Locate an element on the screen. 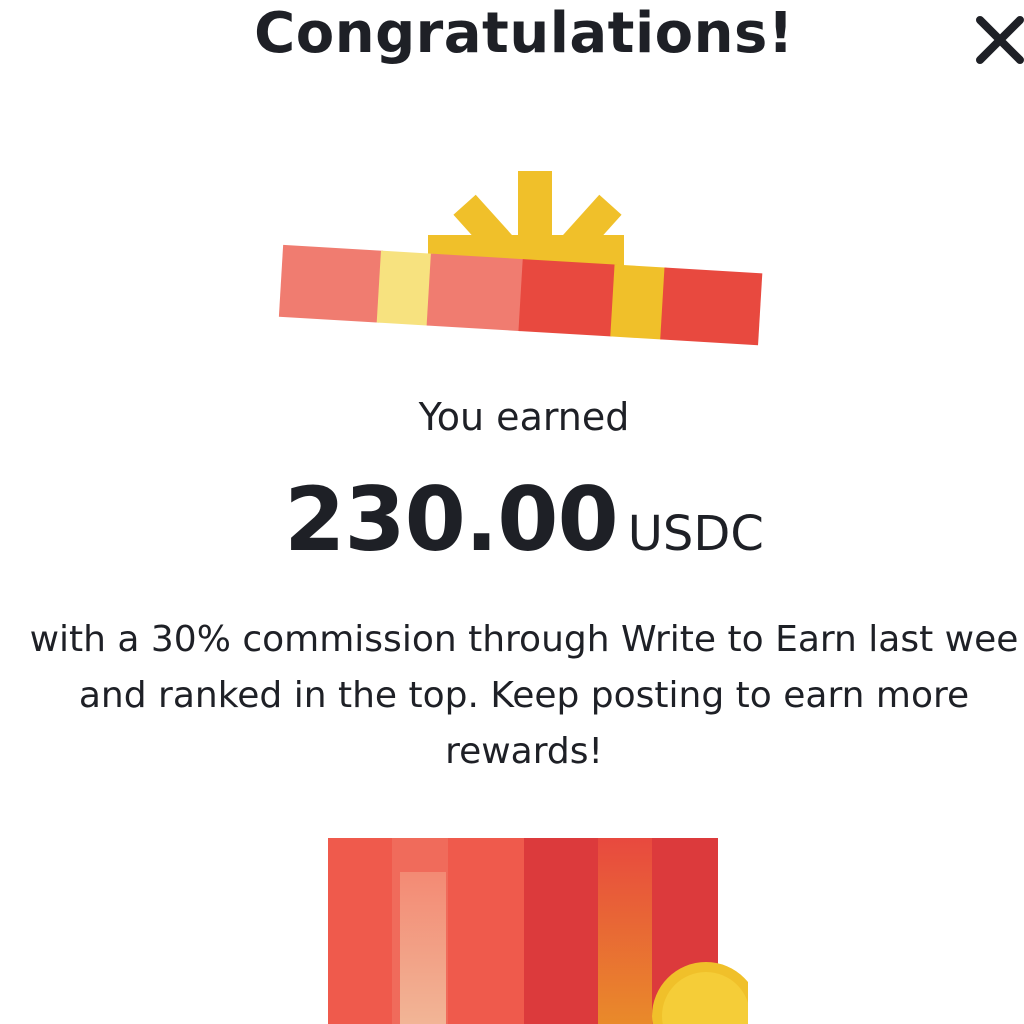  close-icon is located at coordinates (1000, 40).